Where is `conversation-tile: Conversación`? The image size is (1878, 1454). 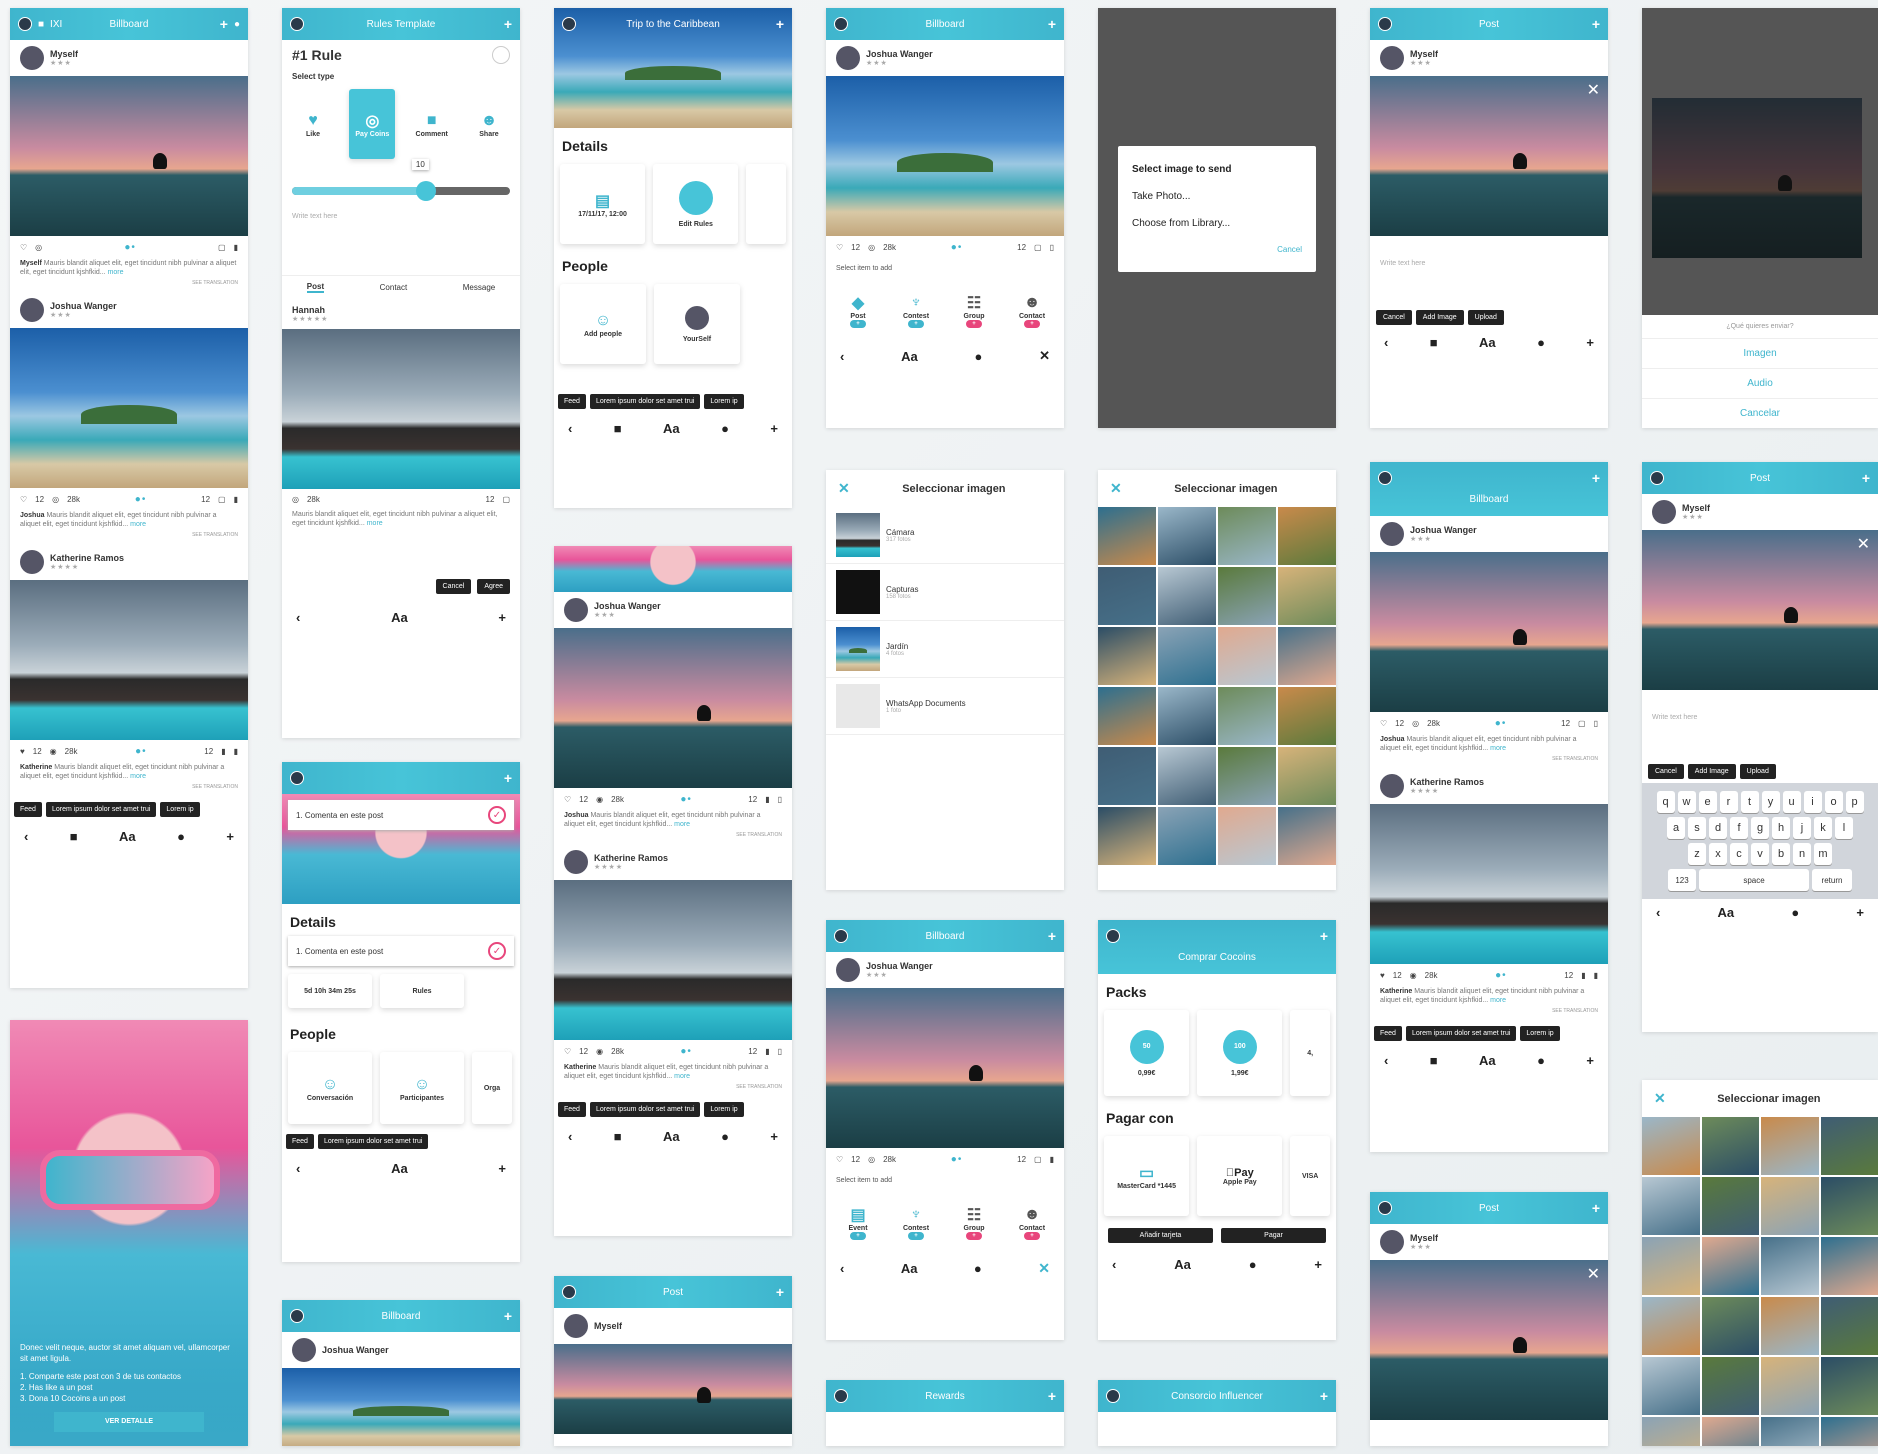
conversation-tile: Conversación is located at coordinates (330, 1098).